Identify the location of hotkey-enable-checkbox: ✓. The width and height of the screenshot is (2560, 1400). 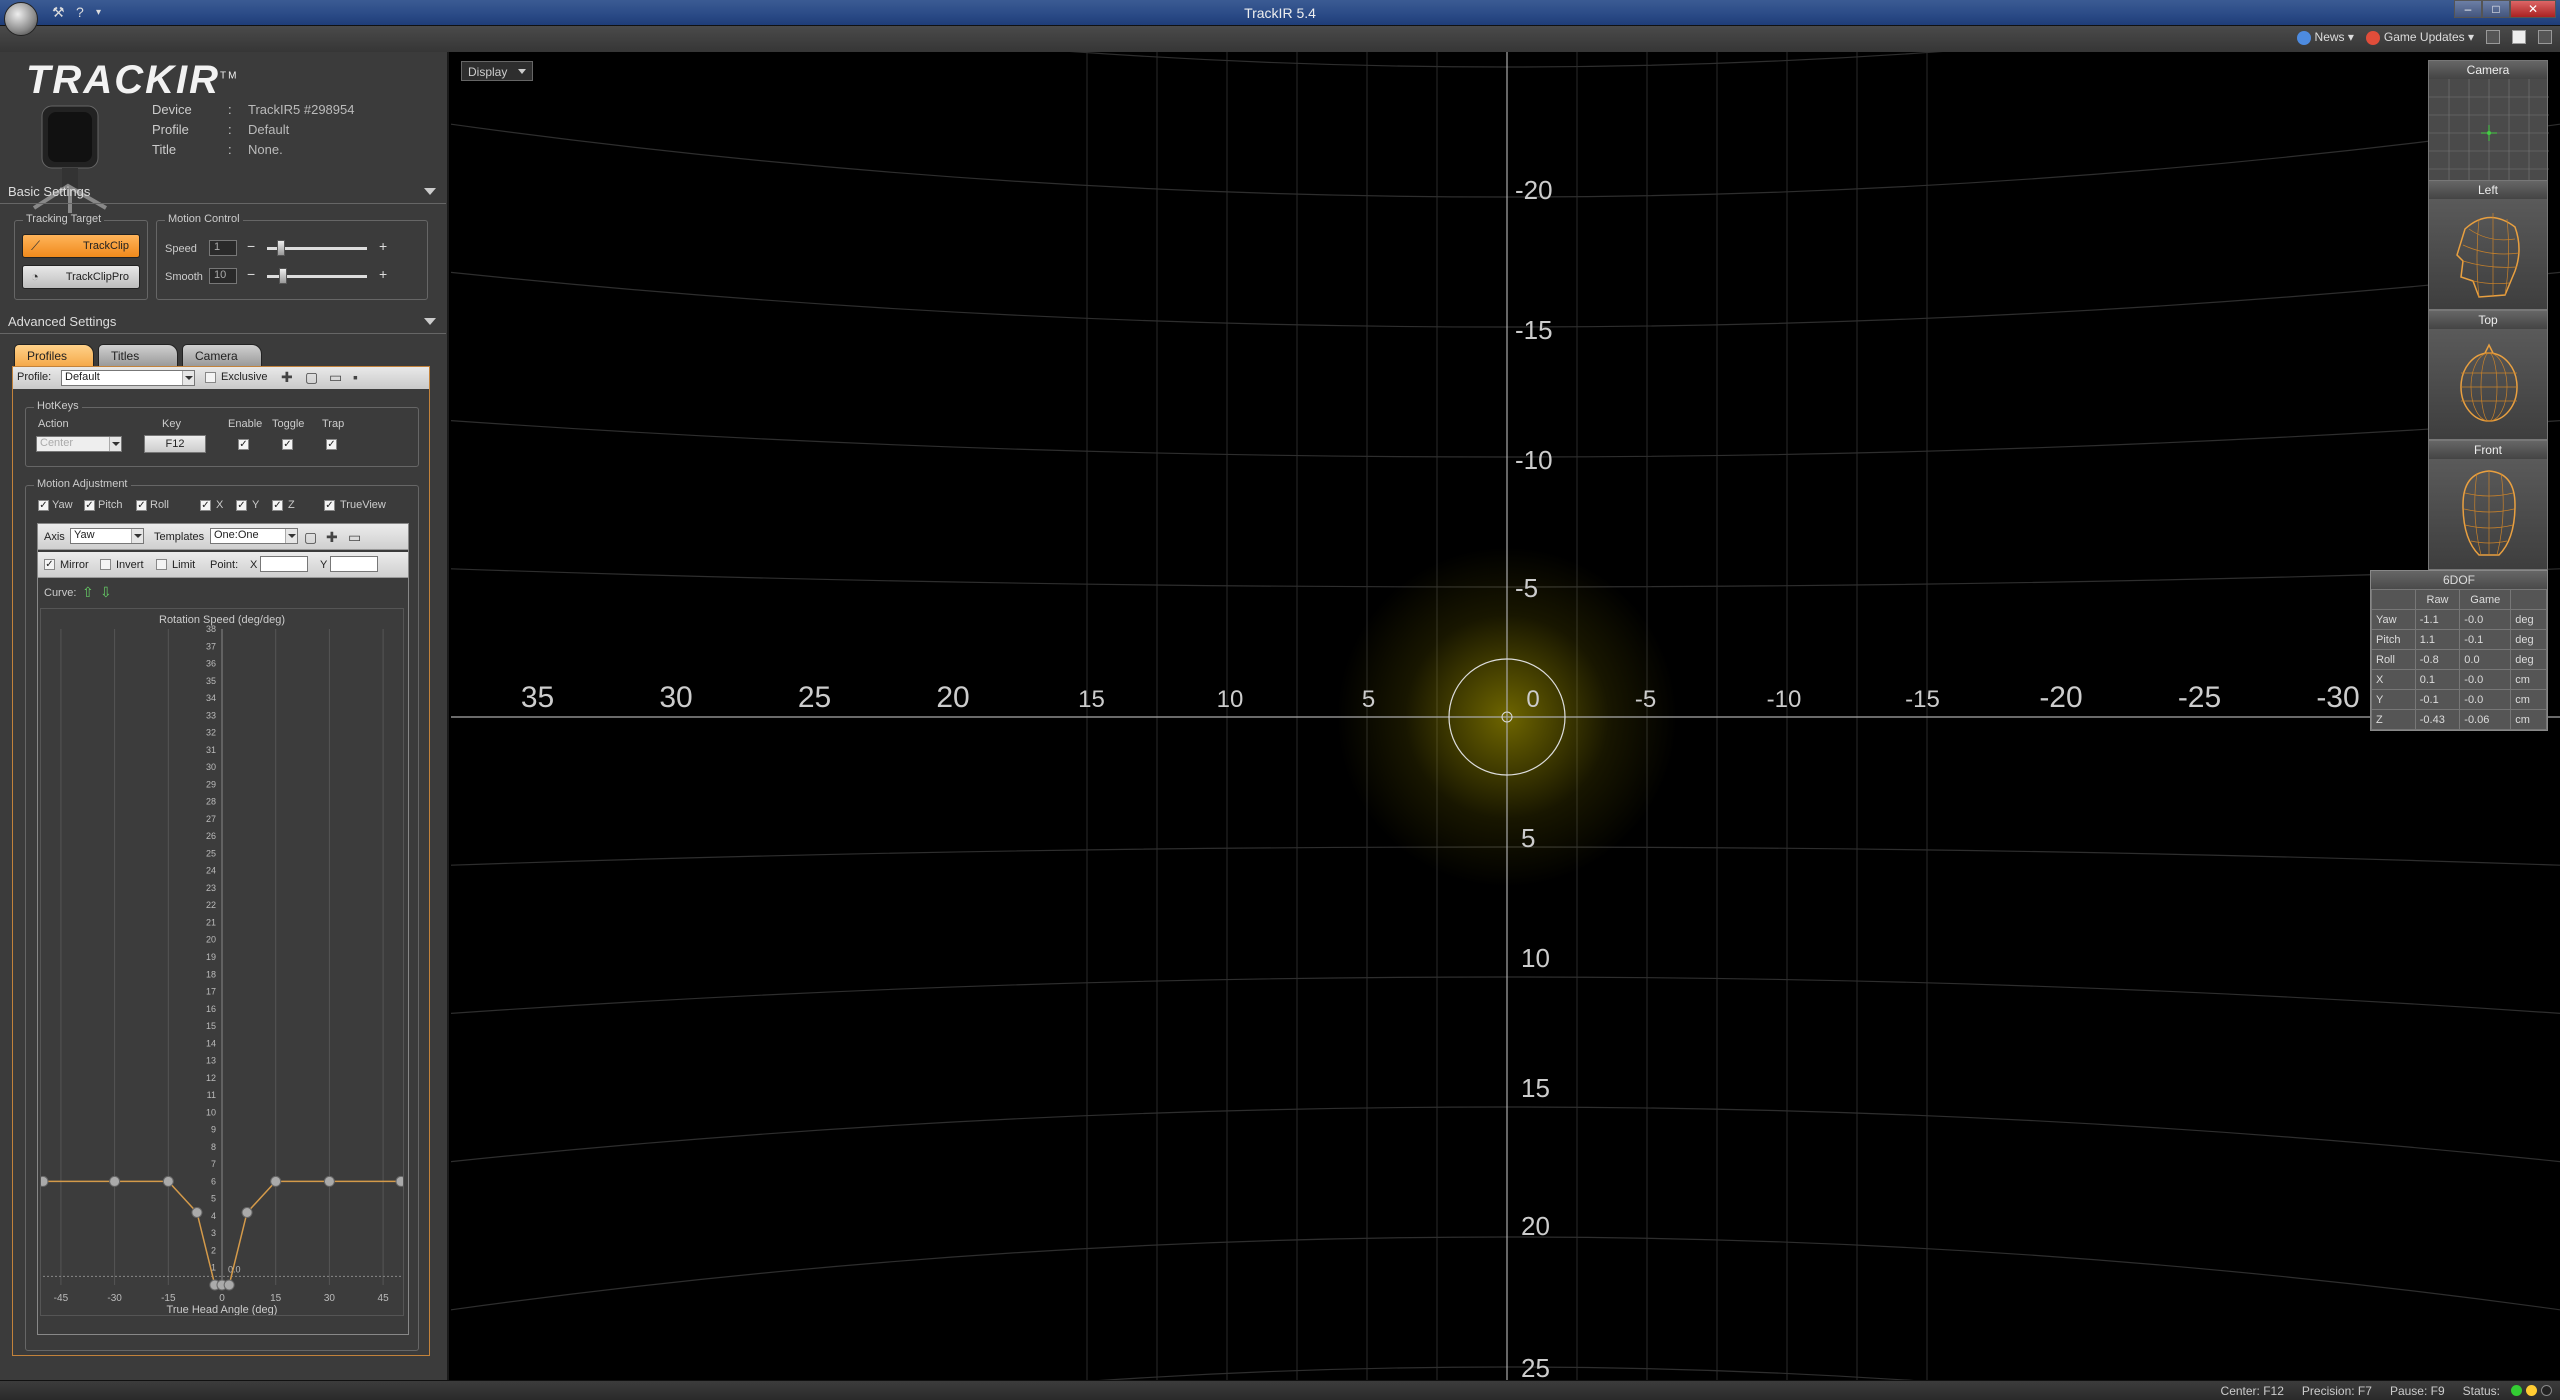
(243, 444).